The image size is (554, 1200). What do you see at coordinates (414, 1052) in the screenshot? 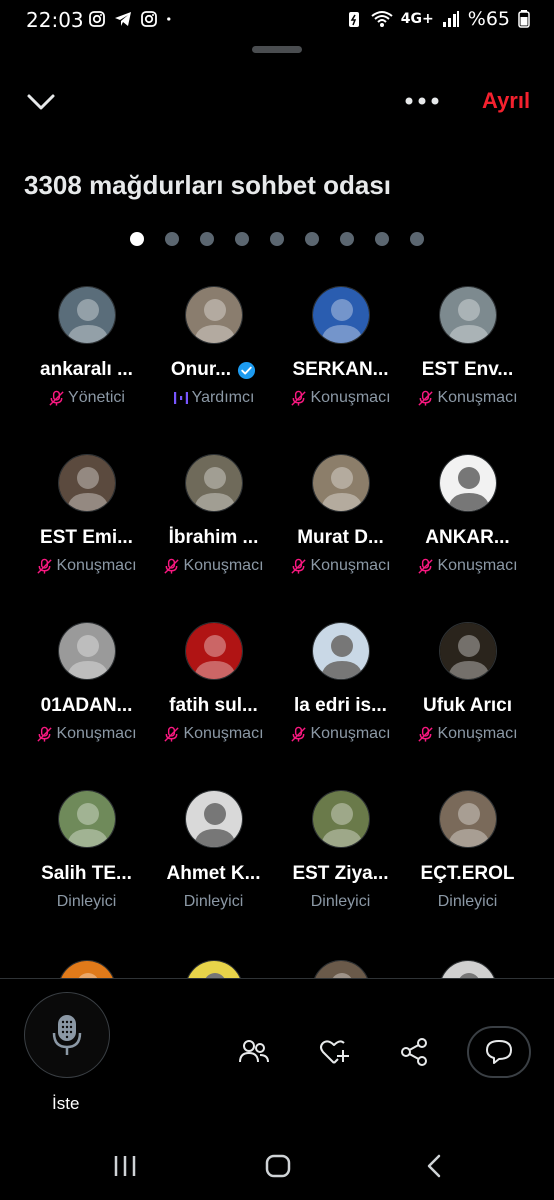
I see `share-icon` at bounding box center [414, 1052].